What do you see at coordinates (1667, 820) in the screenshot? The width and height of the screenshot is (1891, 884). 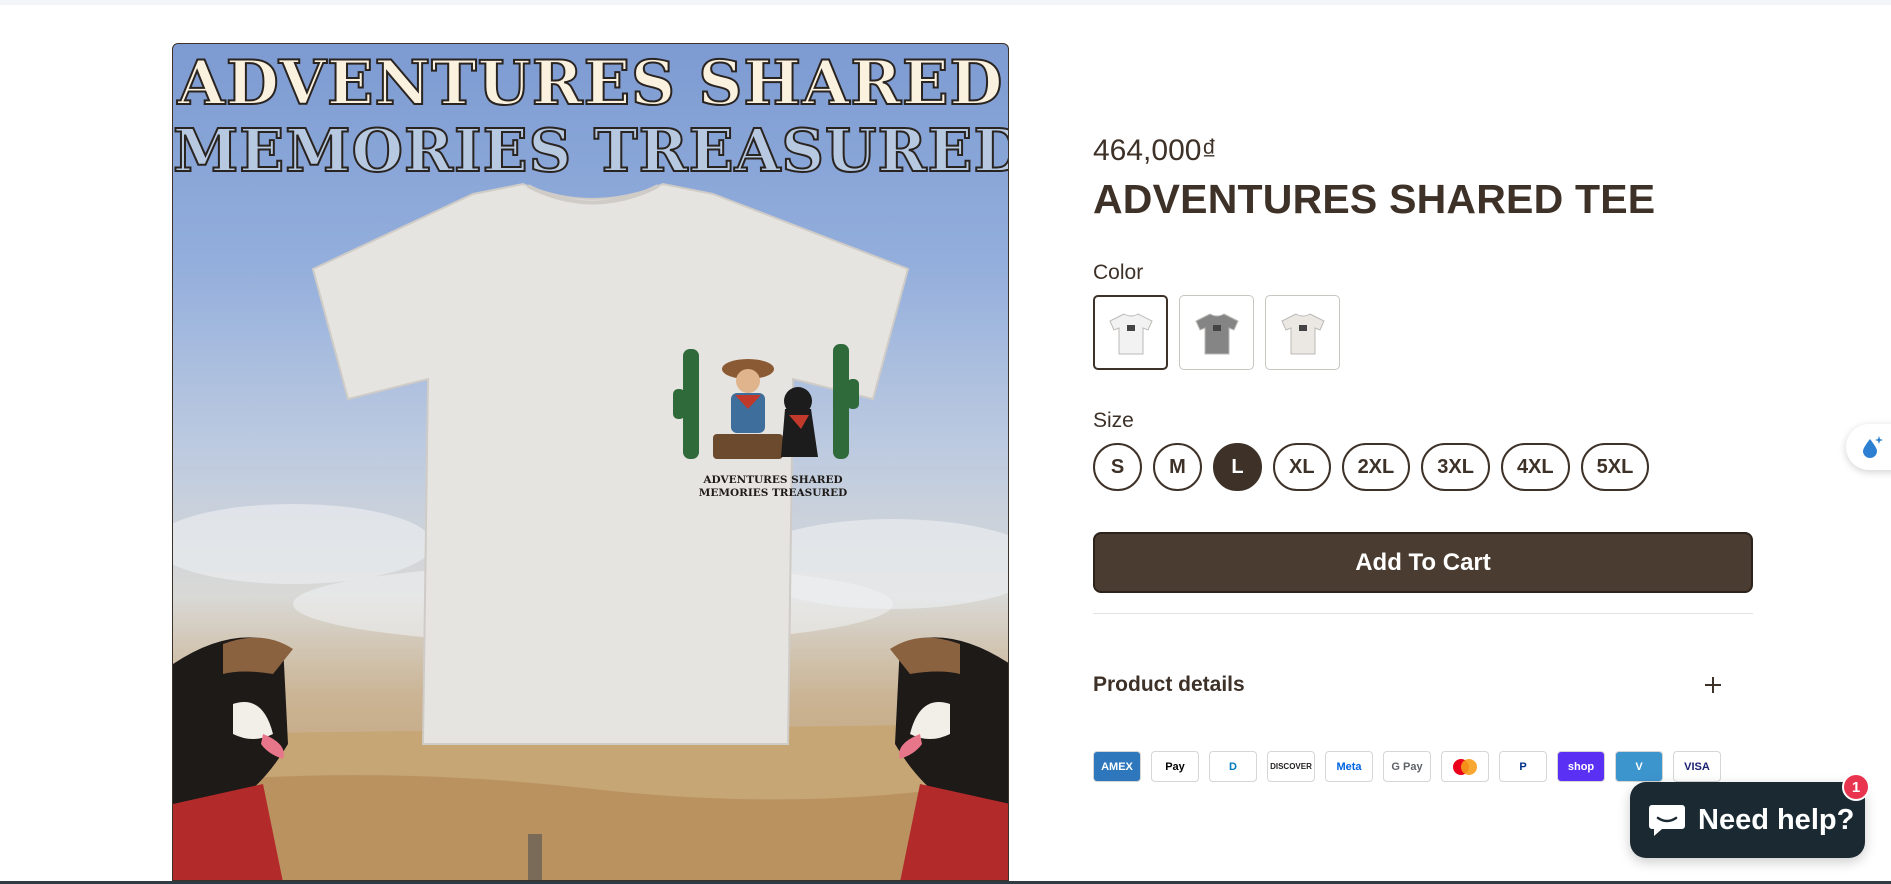 I see `chat-bubble-icon` at bounding box center [1667, 820].